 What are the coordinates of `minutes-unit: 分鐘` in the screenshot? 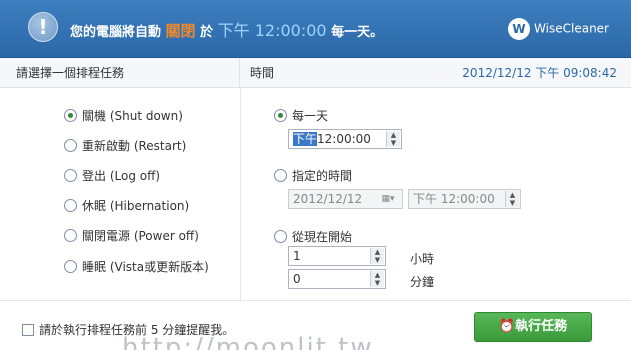 It's located at (422, 282).